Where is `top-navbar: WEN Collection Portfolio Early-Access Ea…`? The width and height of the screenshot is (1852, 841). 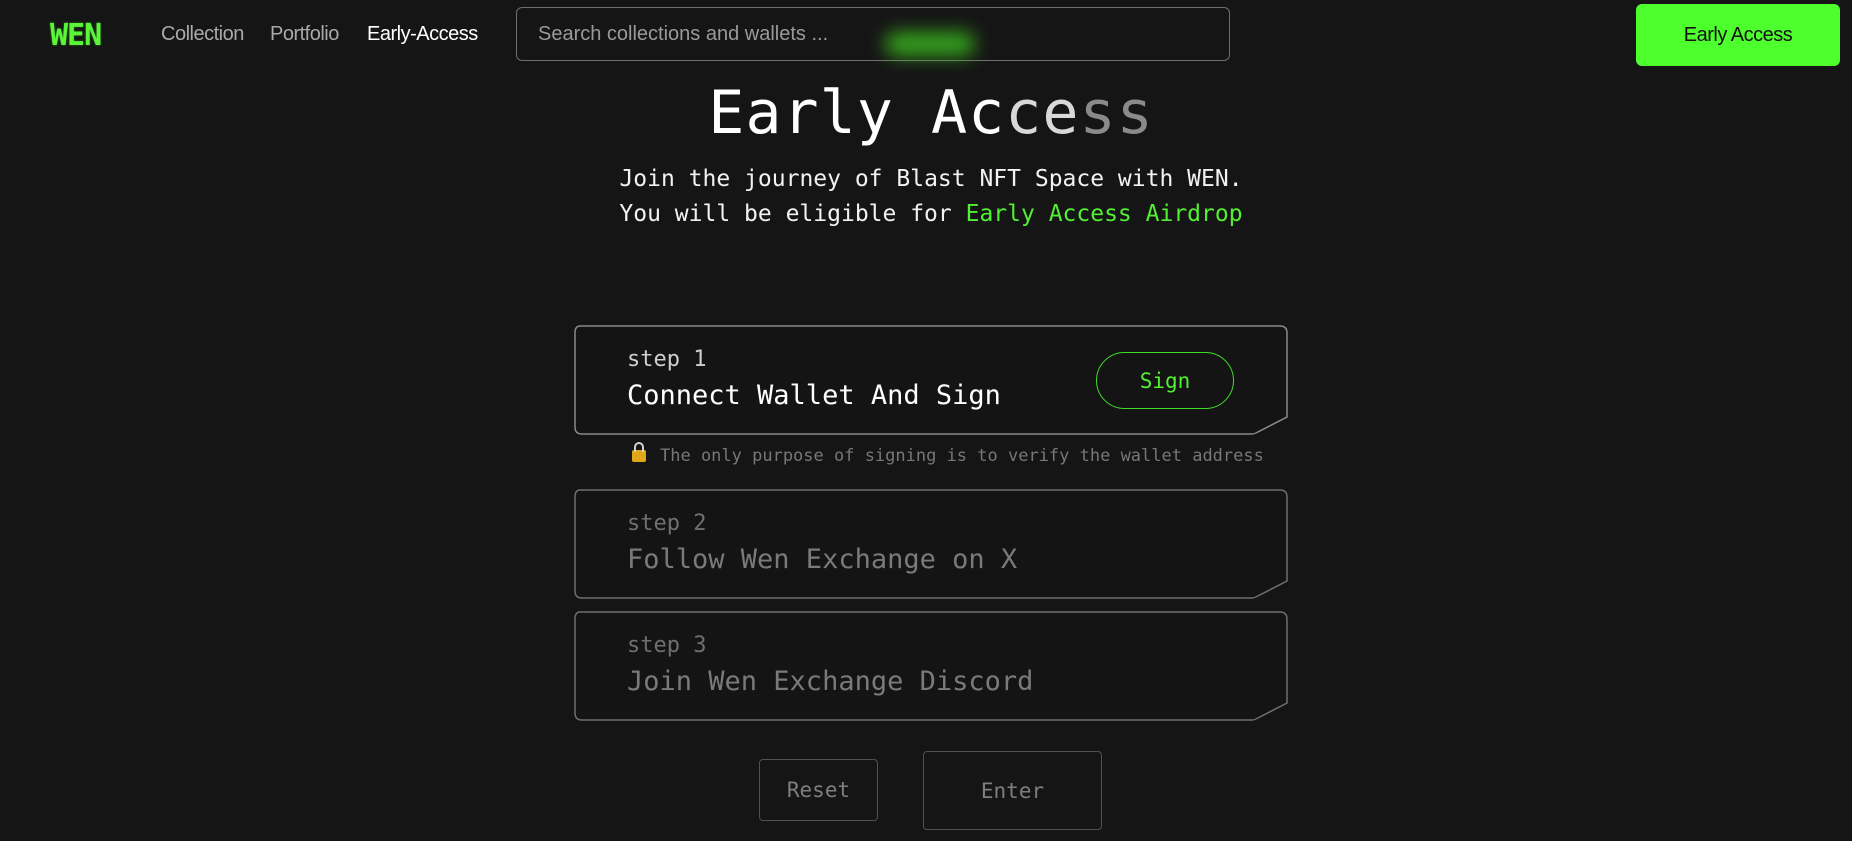
top-navbar: WEN Collection Portfolio Early-Access Ea… is located at coordinates (926, 35).